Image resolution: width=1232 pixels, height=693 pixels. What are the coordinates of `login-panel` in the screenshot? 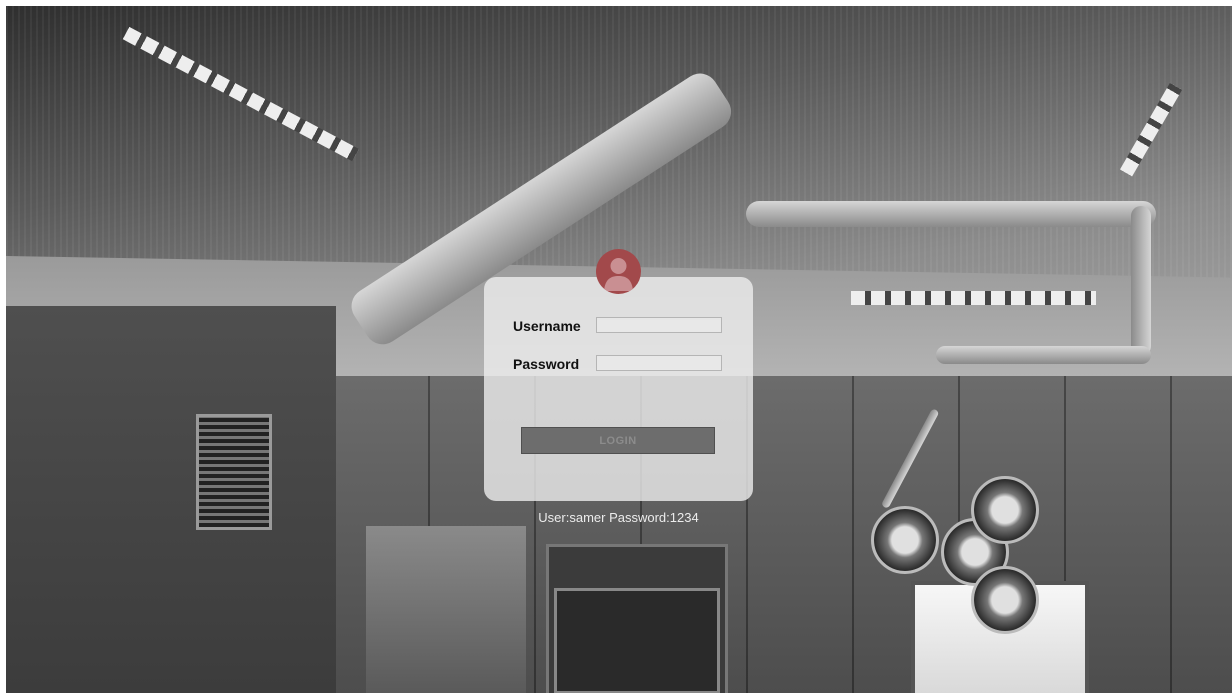 It's located at (618, 389).